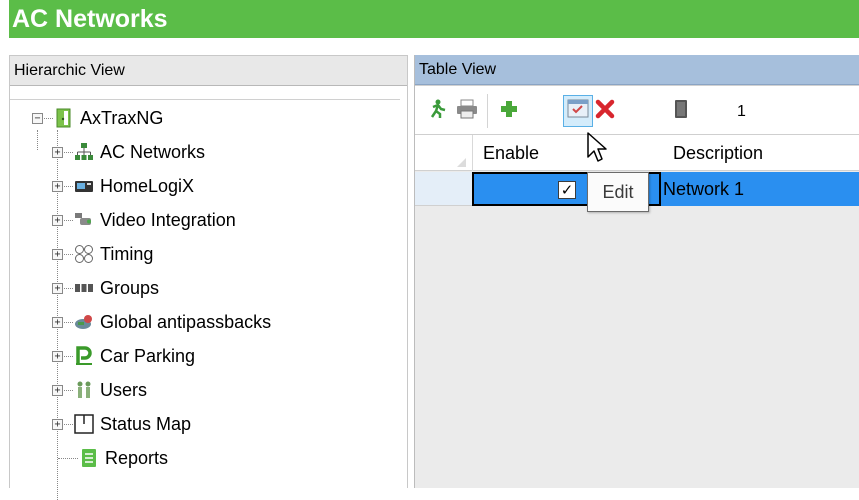 The width and height of the screenshot is (859, 500). What do you see at coordinates (618, 192) in the screenshot?
I see `edit-tooltip: Edit` at bounding box center [618, 192].